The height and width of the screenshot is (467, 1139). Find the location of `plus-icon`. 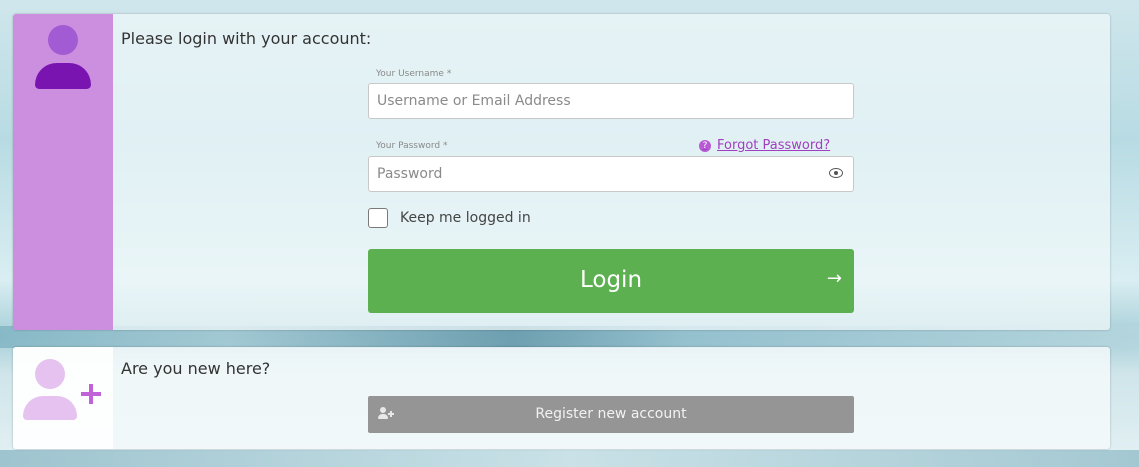

plus-icon is located at coordinates (91, 394).